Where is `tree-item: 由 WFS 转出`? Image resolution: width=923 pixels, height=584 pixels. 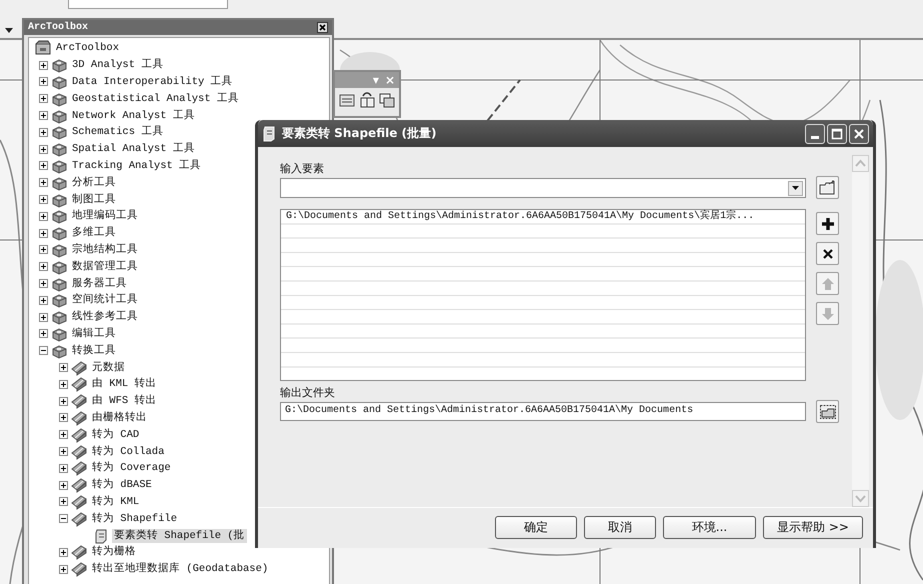 tree-item: 由 WFS 转出 is located at coordinates (124, 401).